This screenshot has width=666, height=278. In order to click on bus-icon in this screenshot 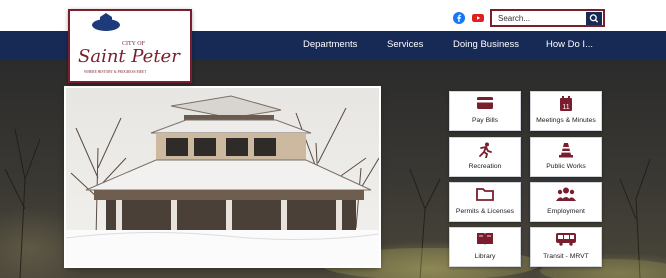, I will do `click(566, 239)`.